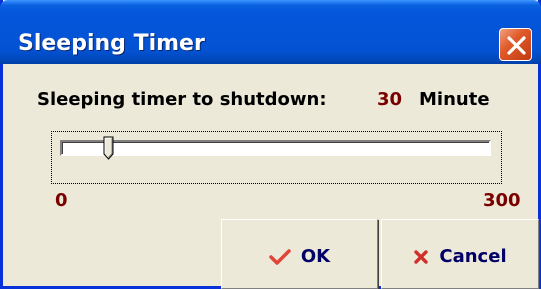 The image size is (541, 289). Describe the element at coordinates (473, 256) in the screenshot. I see `cancel-button-label: Cancel` at that location.